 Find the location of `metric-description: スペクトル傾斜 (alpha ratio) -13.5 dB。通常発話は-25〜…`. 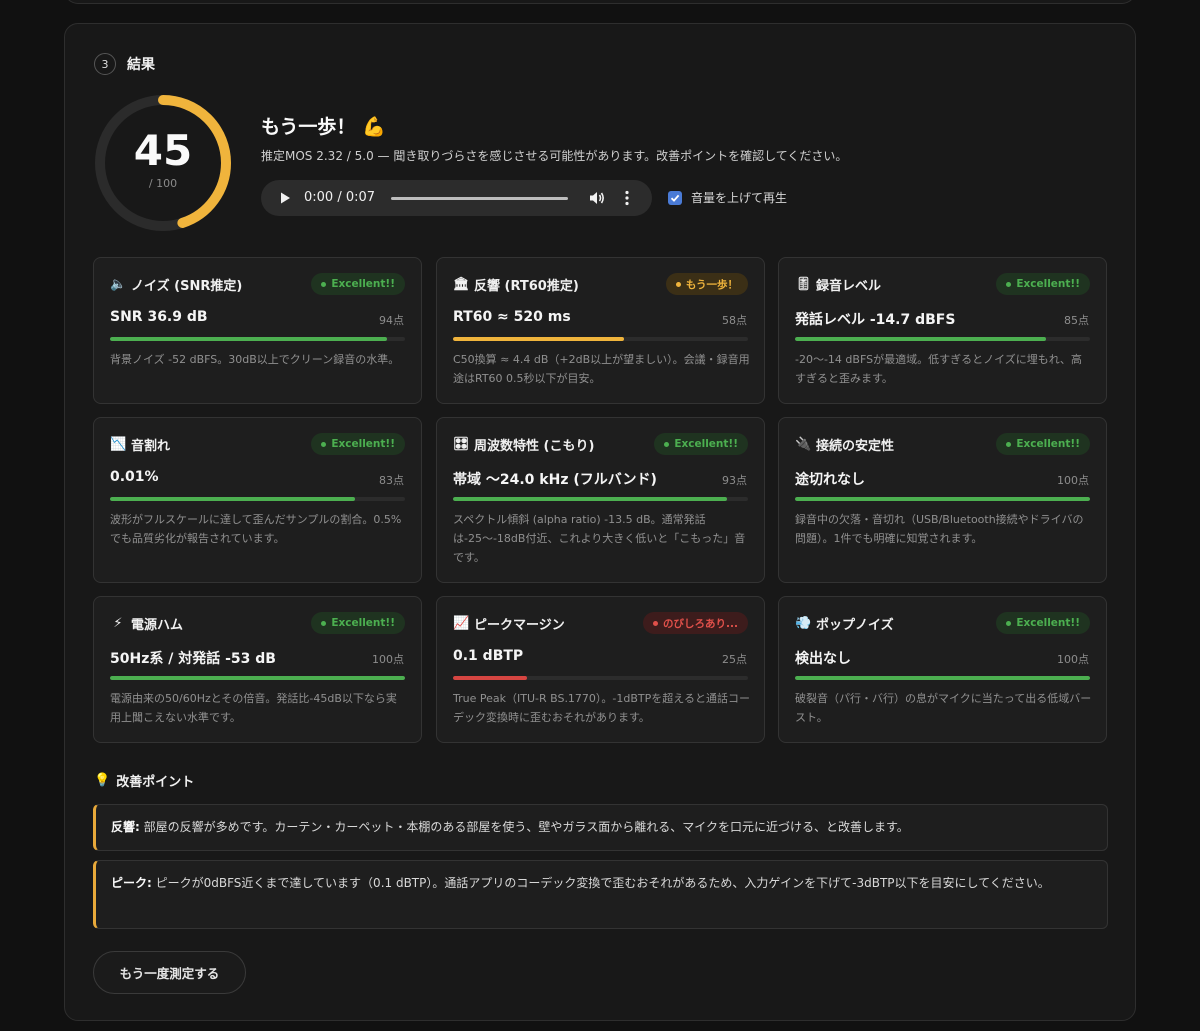

metric-description: スペクトル傾斜 (alpha ratio) -13.5 dB。通常発話は-25〜… is located at coordinates (599, 538).